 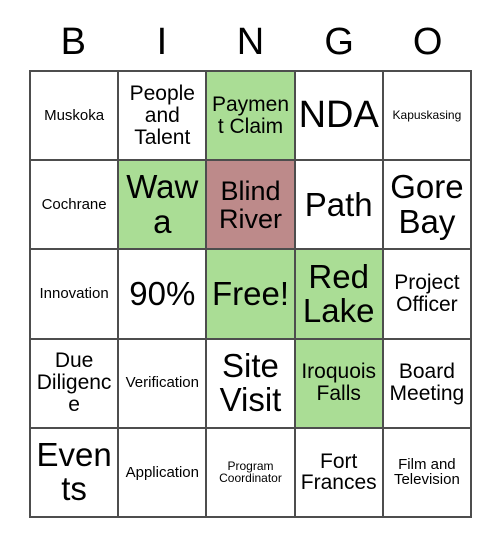 I want to click on bingo-cell: Blind River, so click(x=251, y=206).